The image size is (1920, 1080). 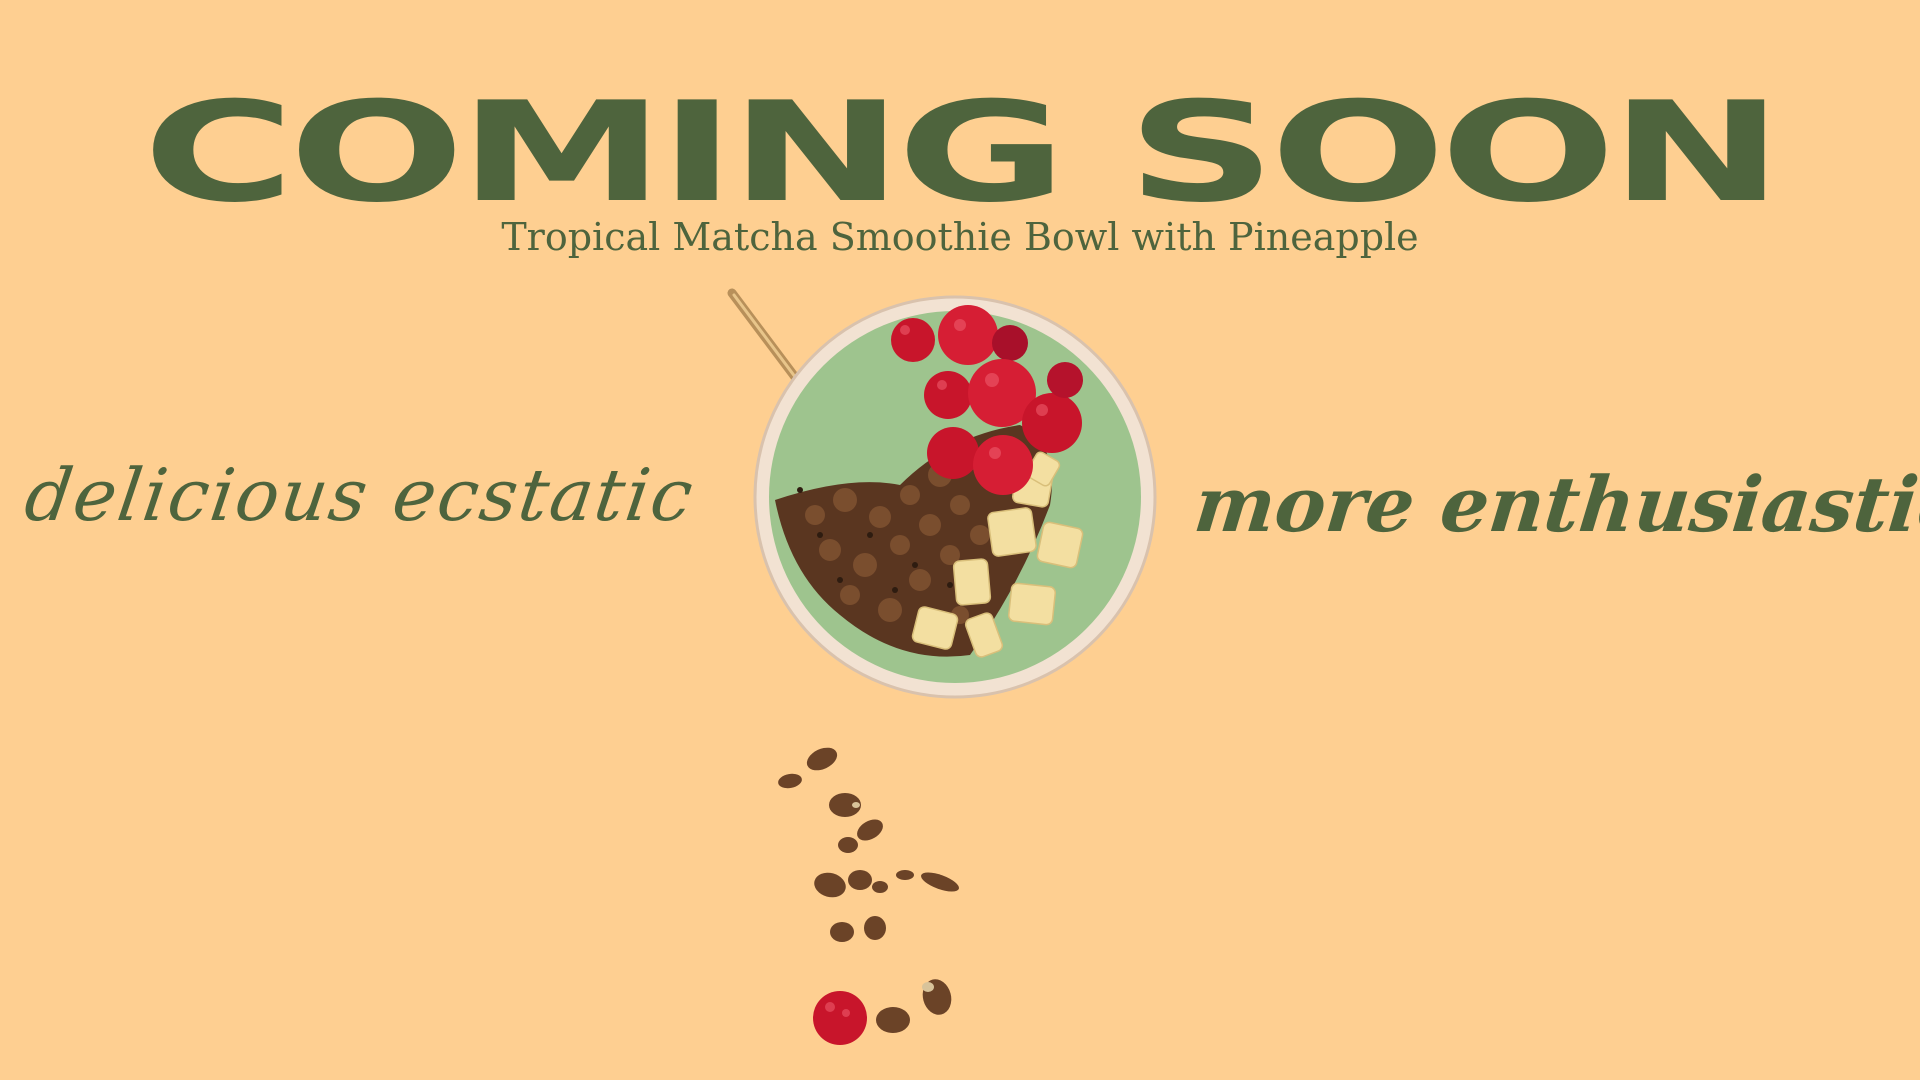 I want to click on smoothie-bowl-icon, so click(x=942, y=493).